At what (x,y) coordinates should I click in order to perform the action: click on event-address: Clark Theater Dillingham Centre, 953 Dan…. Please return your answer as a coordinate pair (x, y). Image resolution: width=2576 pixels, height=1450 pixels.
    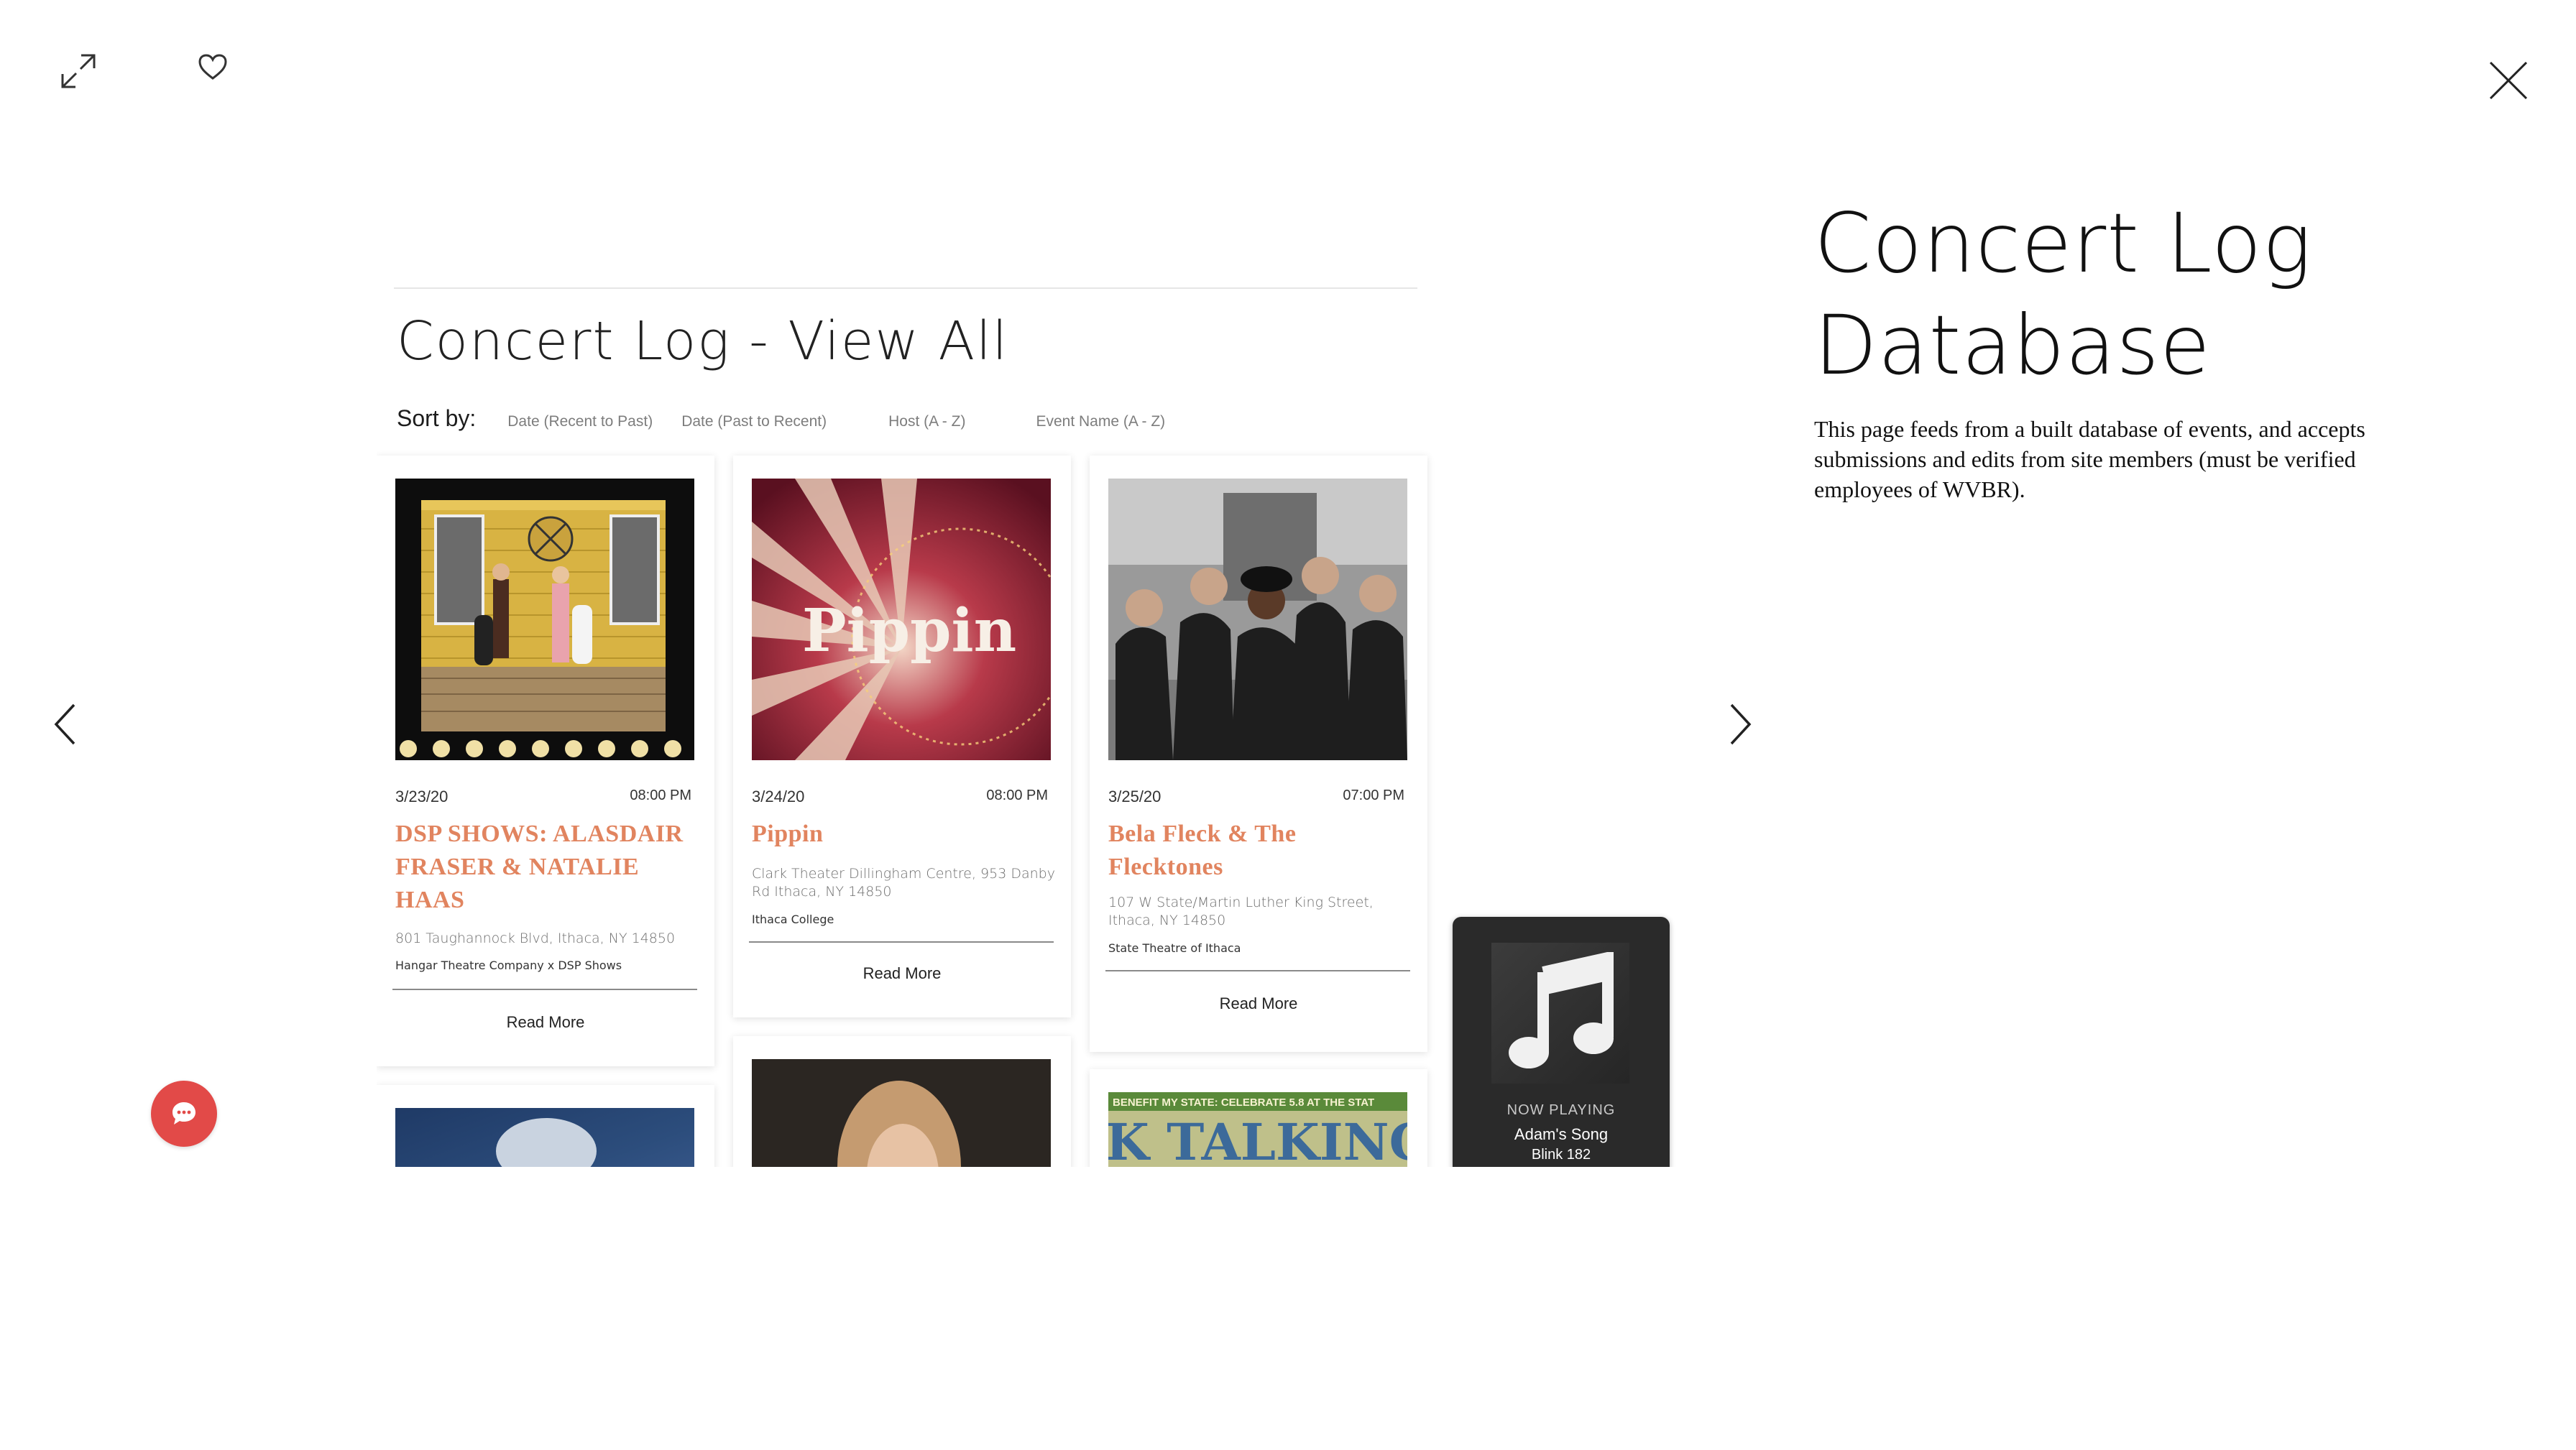
    Looking at the image, I should click on (906, 883).